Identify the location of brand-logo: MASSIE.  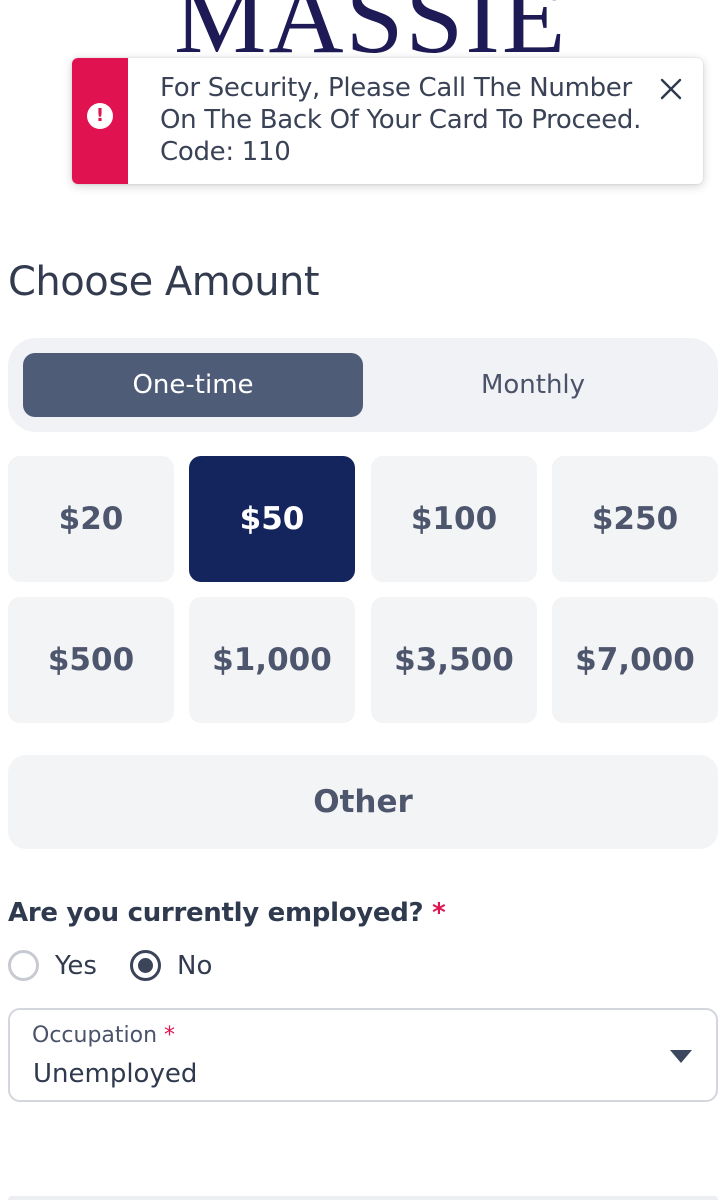
(363, 31).